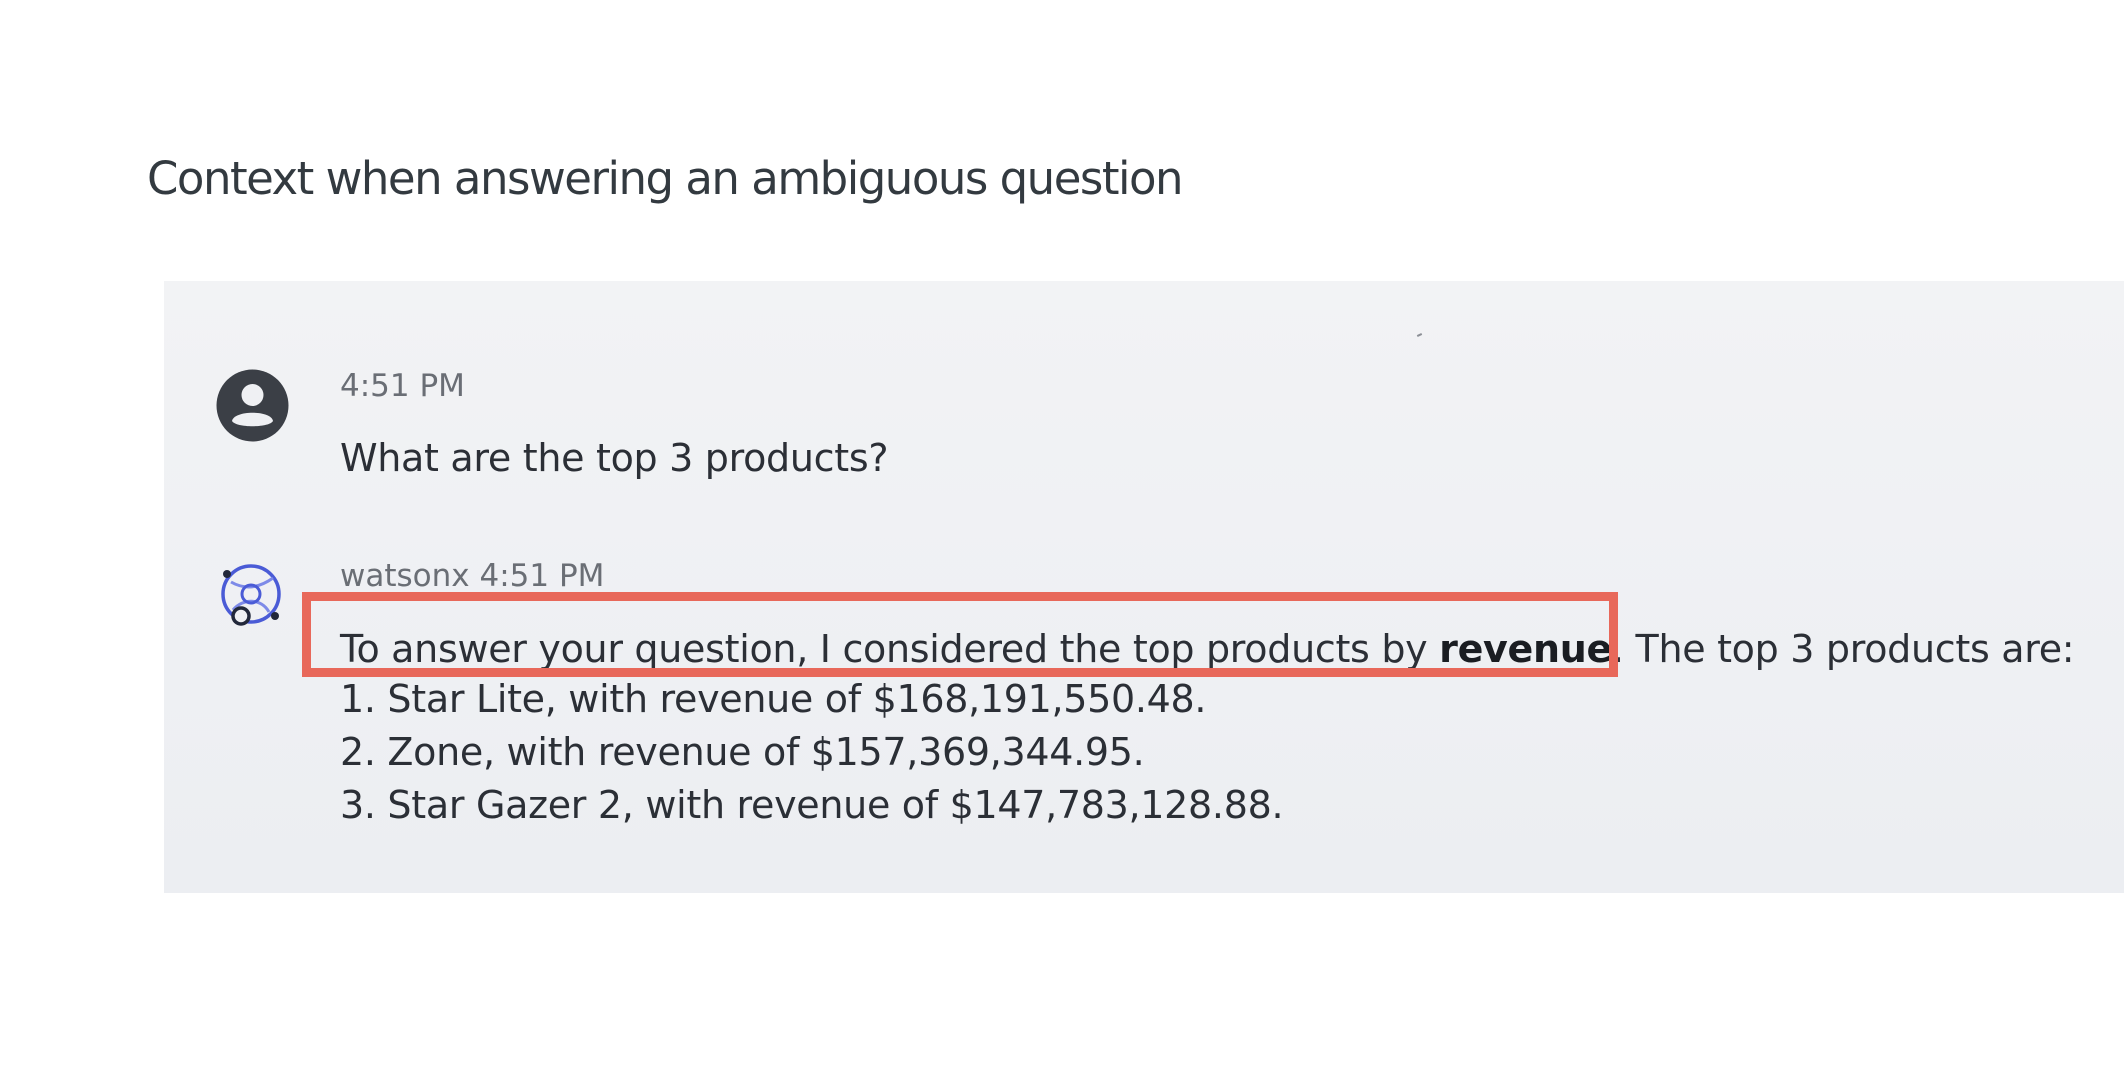  What do you see at coordinates (614, 458) in the screenshot?
I see `user-message-text: What are the top 3 products?` at bounding box center [614, 458].